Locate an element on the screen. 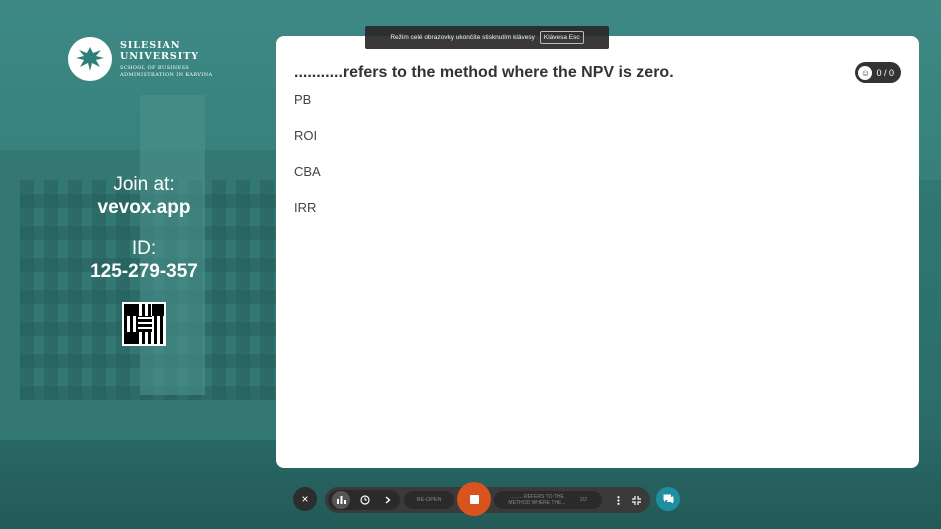 This screenshot has width=941, height=529. next-button is located at coordinates (388, 500).